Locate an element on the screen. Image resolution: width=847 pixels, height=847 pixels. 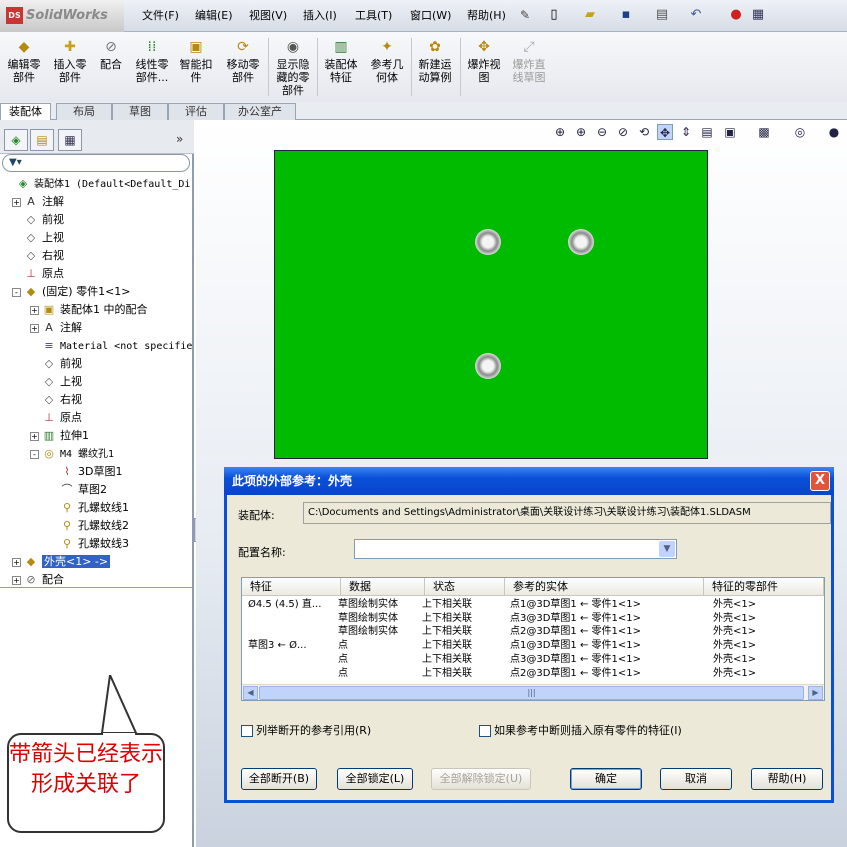
zoom-to-fit-icon: ⊕ is located at coordinates (560, 132).